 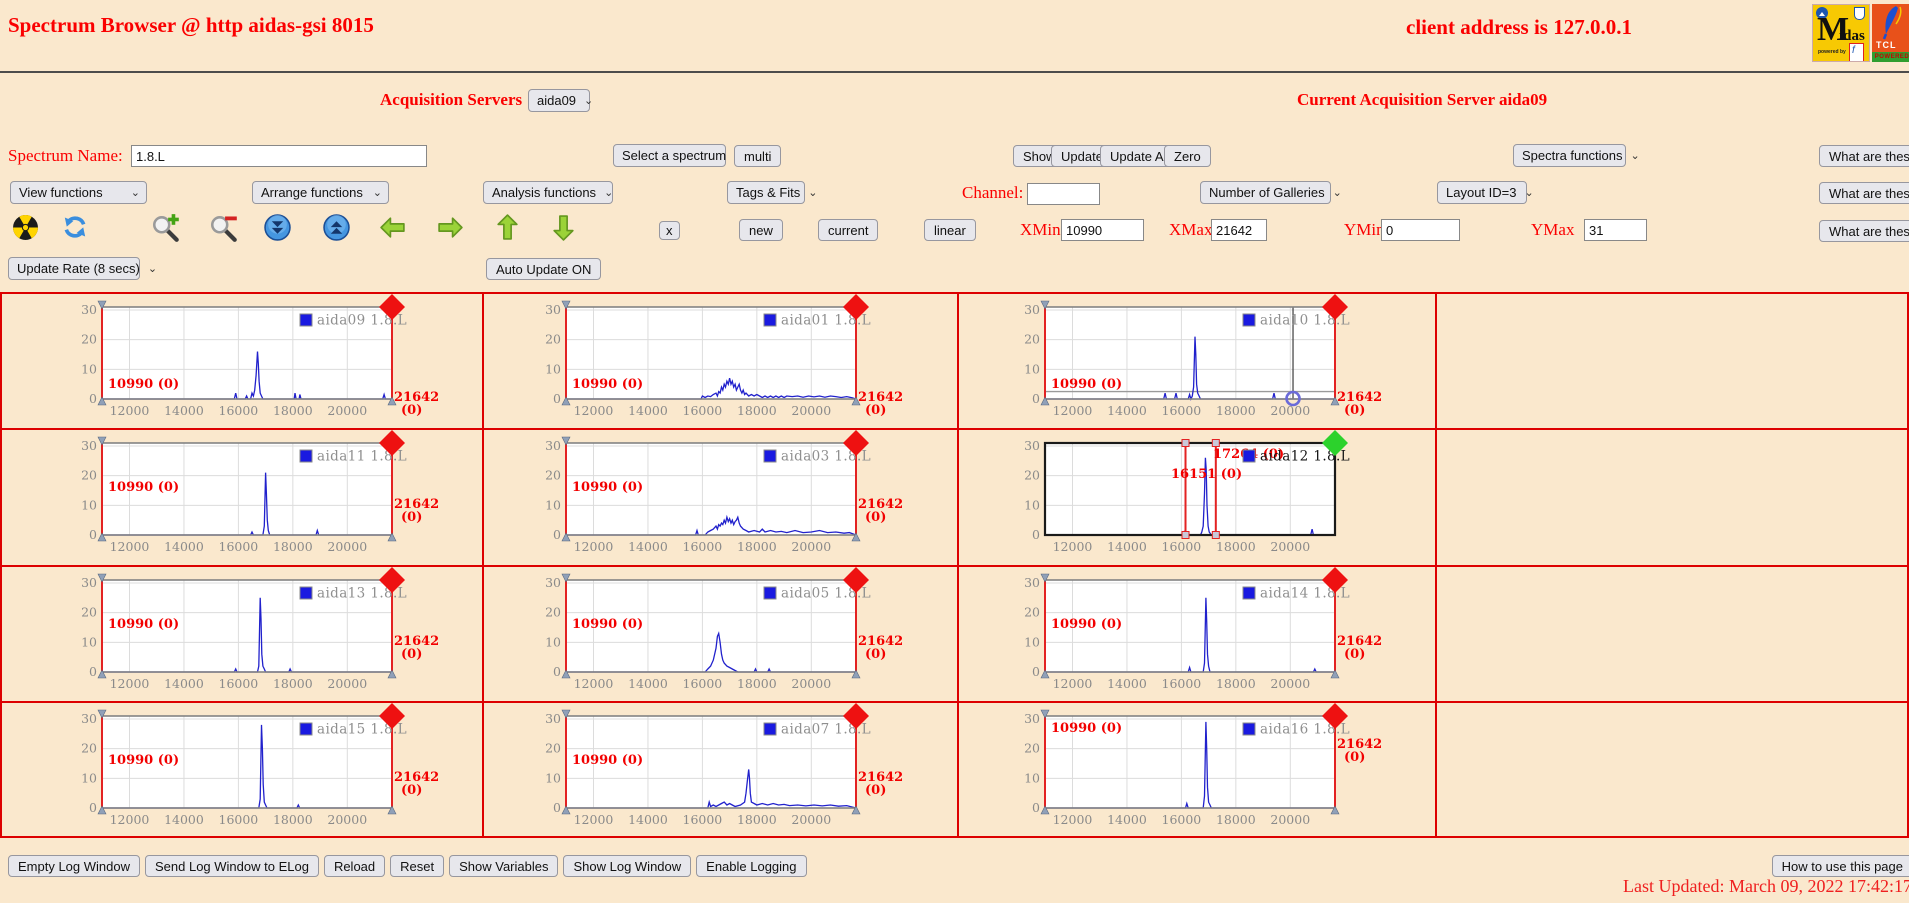 I want to click on update-rate-select: Update Rate (8 secs) ⌄, so click(x=82, y=268).